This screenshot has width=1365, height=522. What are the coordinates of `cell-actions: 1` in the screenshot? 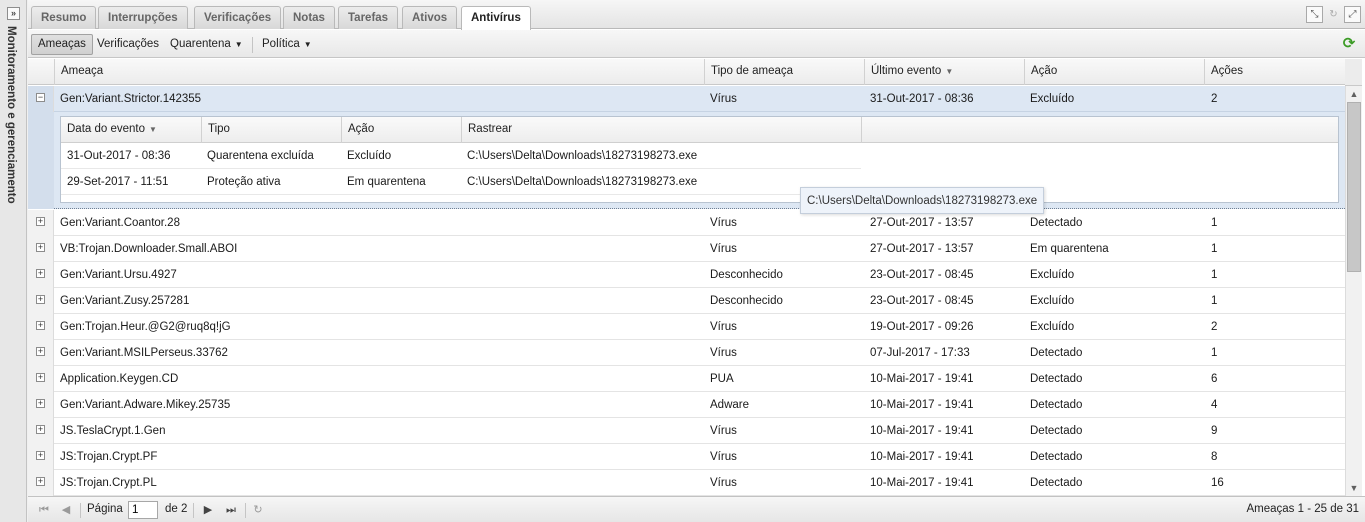 It's located at (1214, 353).